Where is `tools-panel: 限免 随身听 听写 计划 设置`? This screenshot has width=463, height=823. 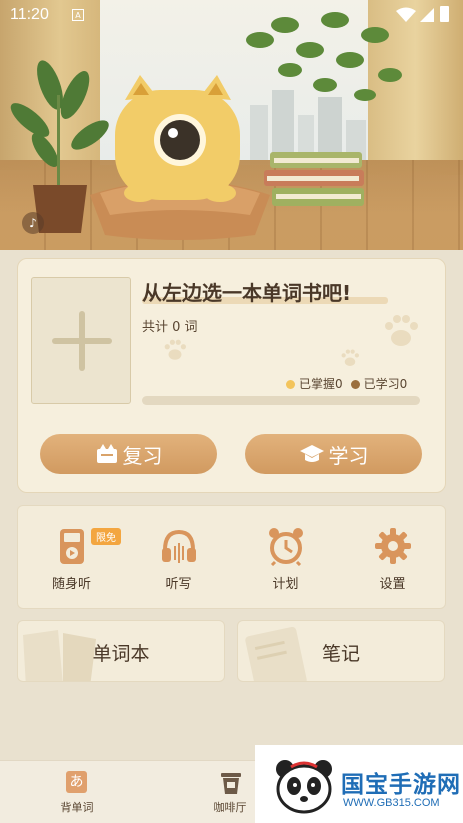 tools-panel: 限免 随身听 听写 计划 设置 is located at coordinates (231, 557).